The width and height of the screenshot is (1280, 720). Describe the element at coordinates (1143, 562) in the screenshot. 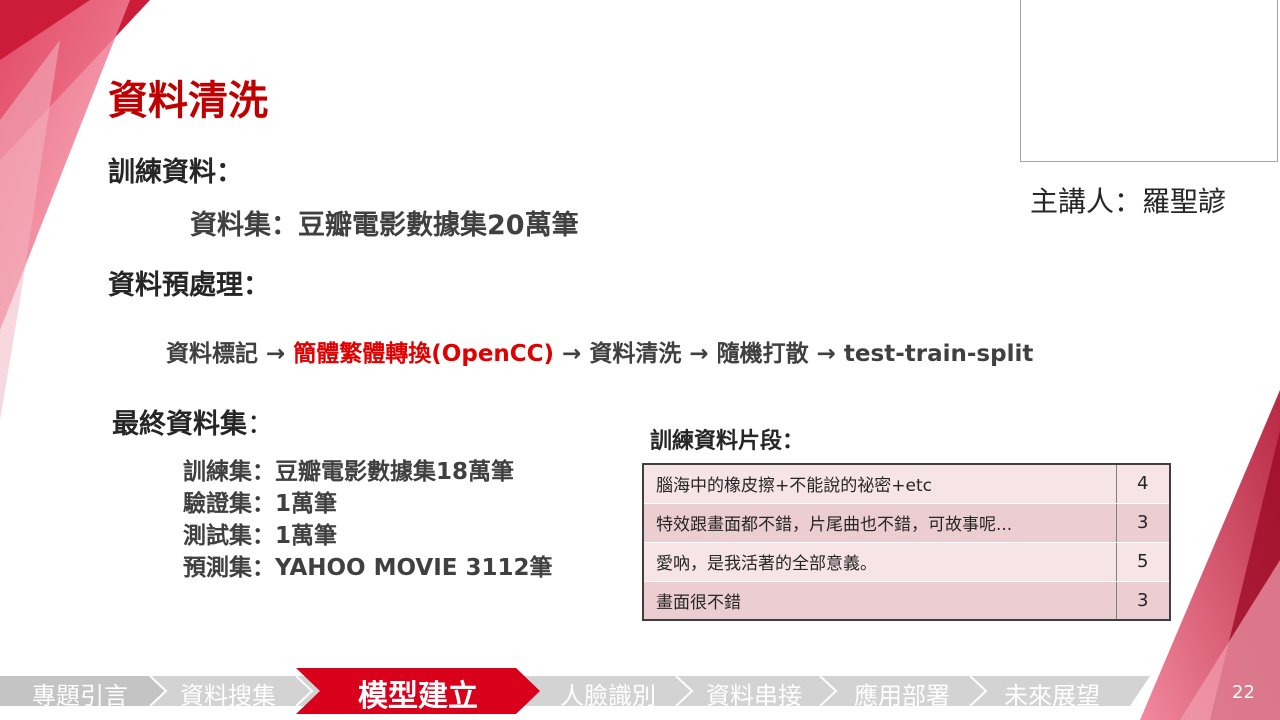

I see `score-cell: 5` at that location.